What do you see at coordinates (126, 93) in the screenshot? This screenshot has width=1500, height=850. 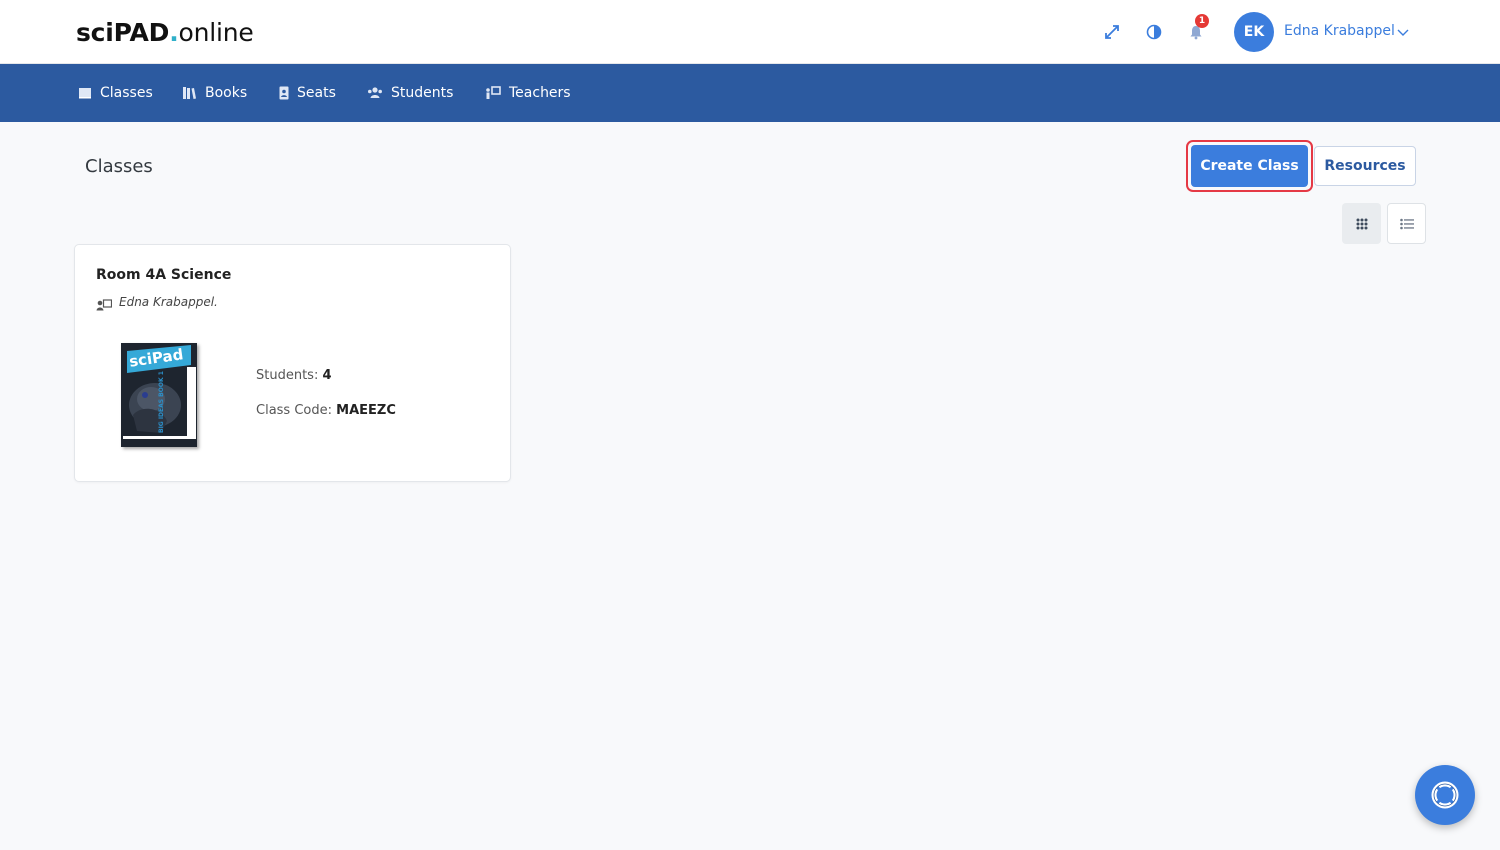 I see `nav-item-label: Classes` at bounding box center [126, 93].